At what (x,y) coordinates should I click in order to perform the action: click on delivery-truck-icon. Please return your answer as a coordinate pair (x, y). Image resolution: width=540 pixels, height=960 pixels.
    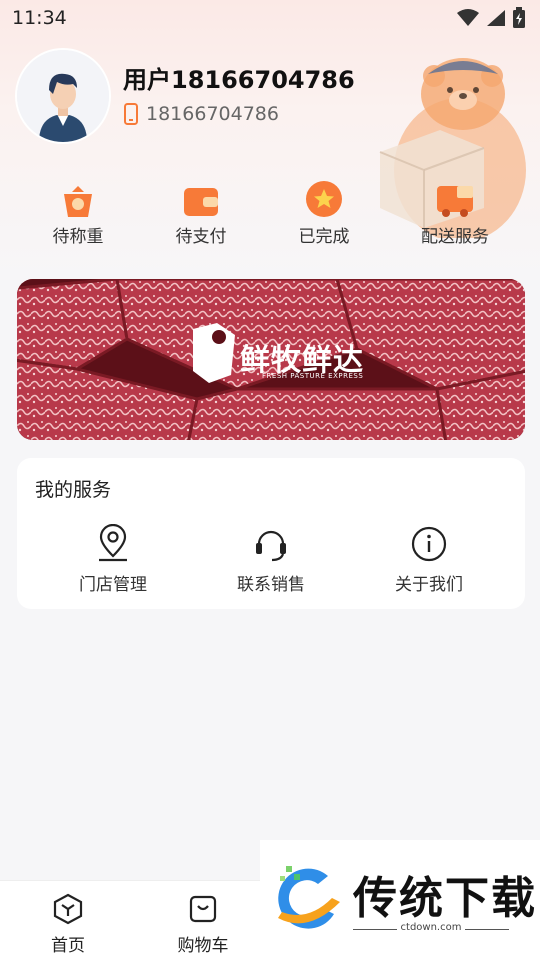
    Looking at the image, I should click on (455, 201).